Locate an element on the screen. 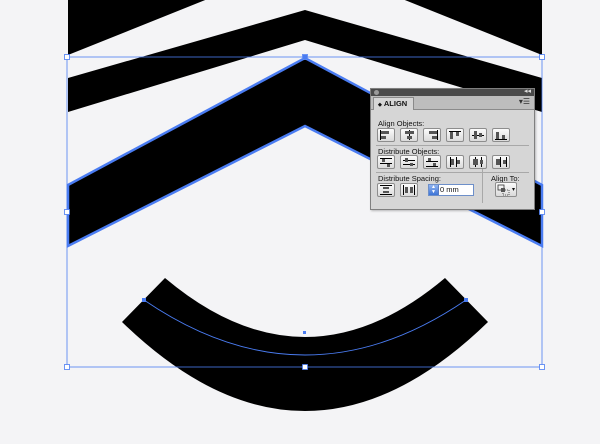  panel-menu-icon: ▾☰ is located at coordinates (524, 102).